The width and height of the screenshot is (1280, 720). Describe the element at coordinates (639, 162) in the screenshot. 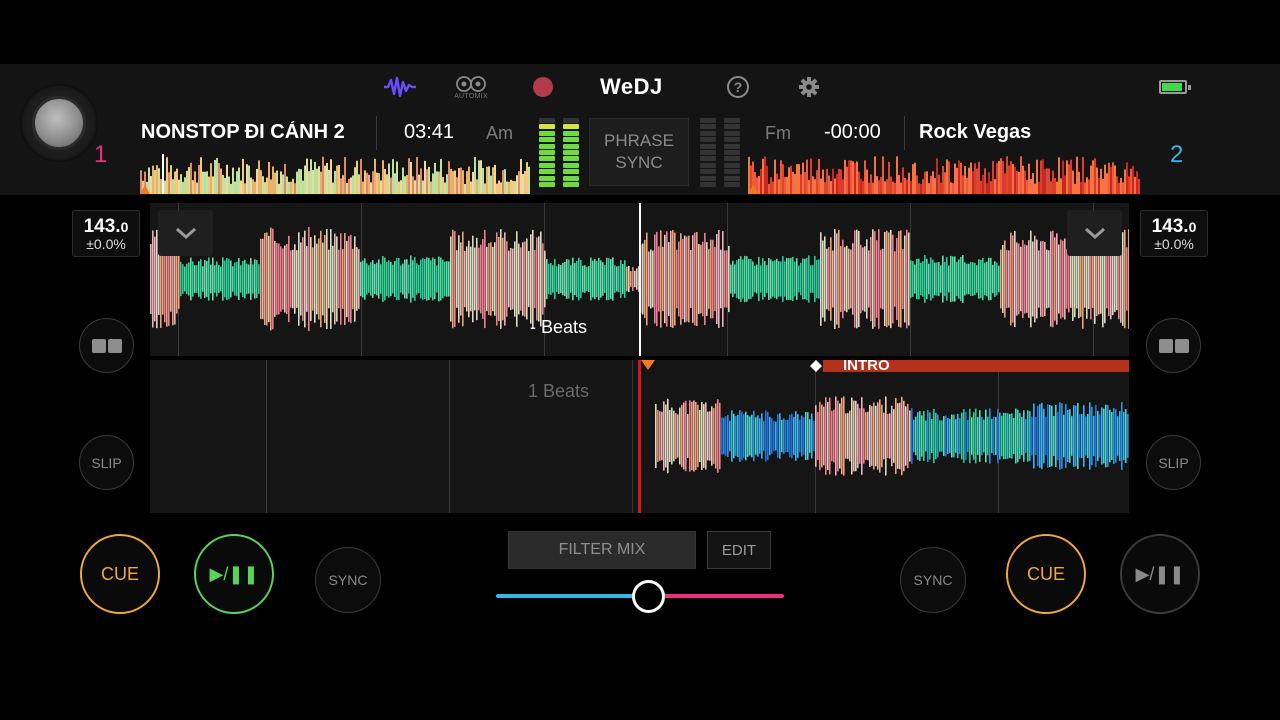

I see `phrase-sync-line2: SYNC` at that location.